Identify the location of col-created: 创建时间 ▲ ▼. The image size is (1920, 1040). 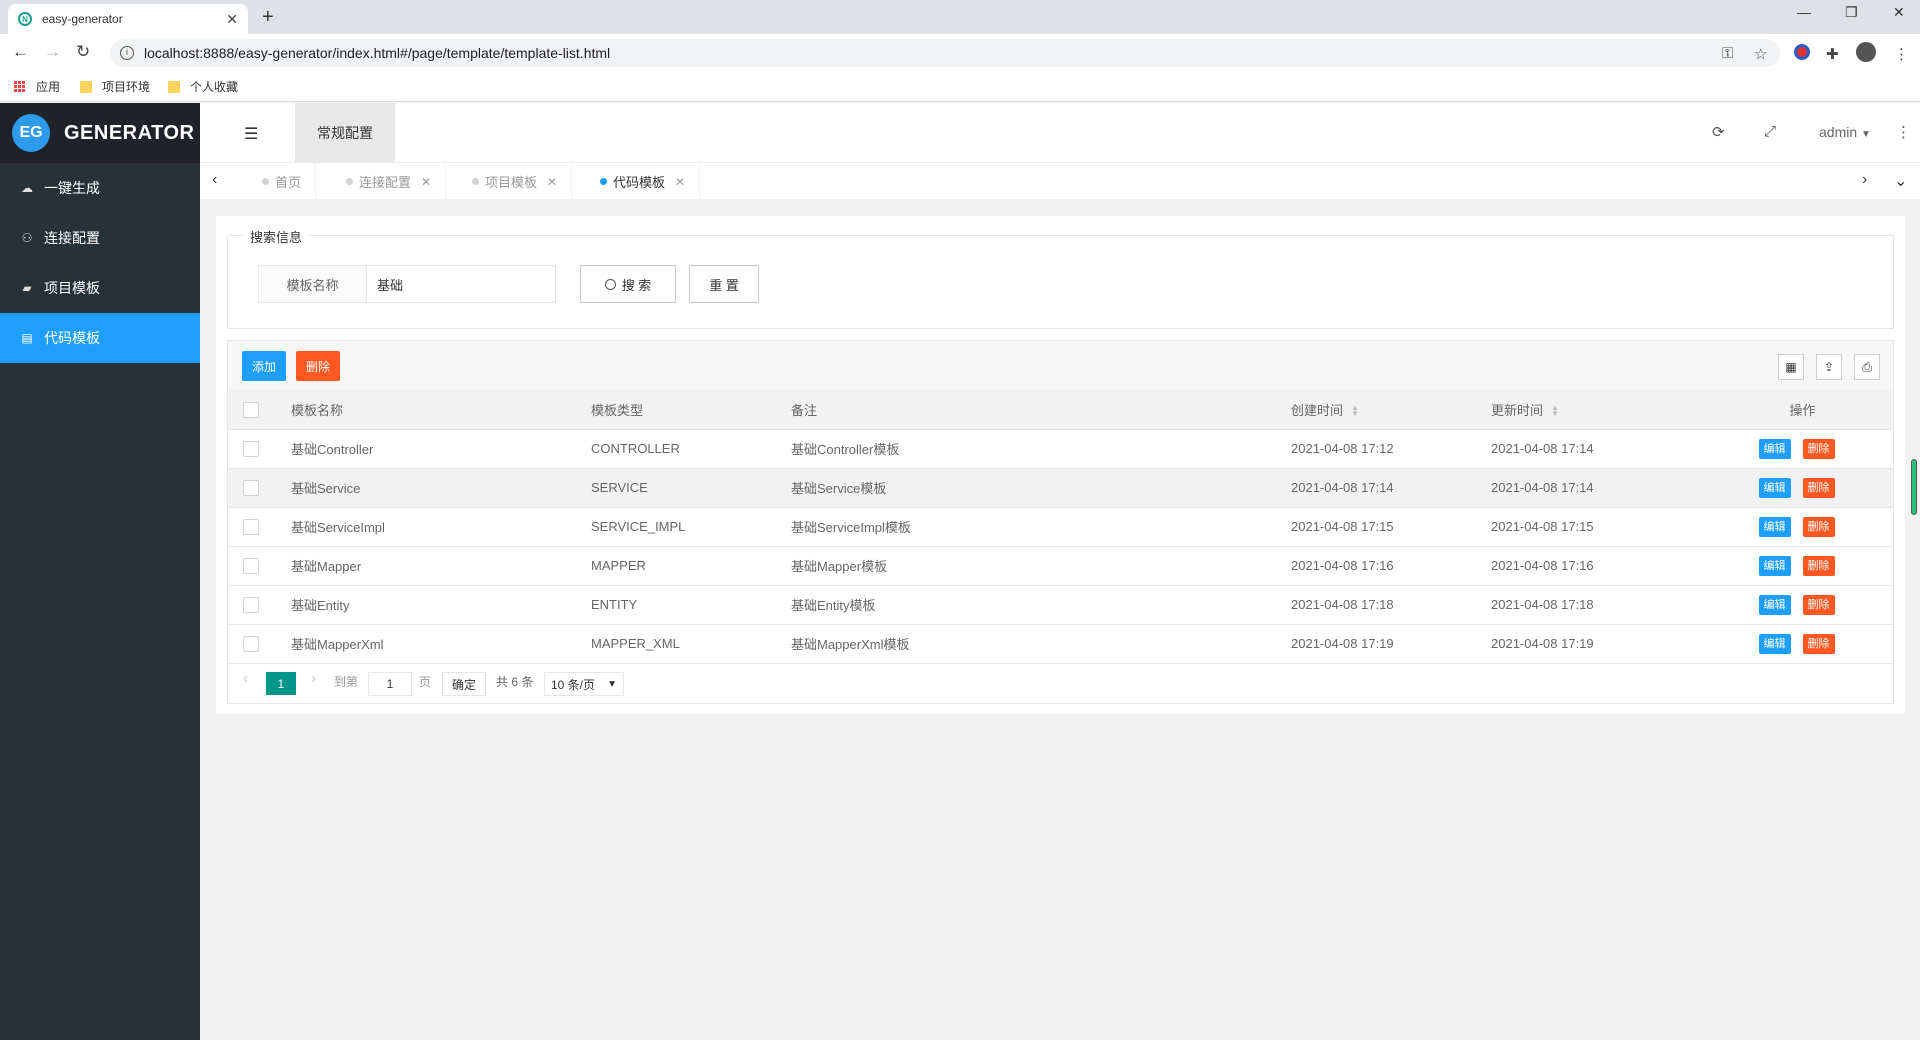
(1391, 410).